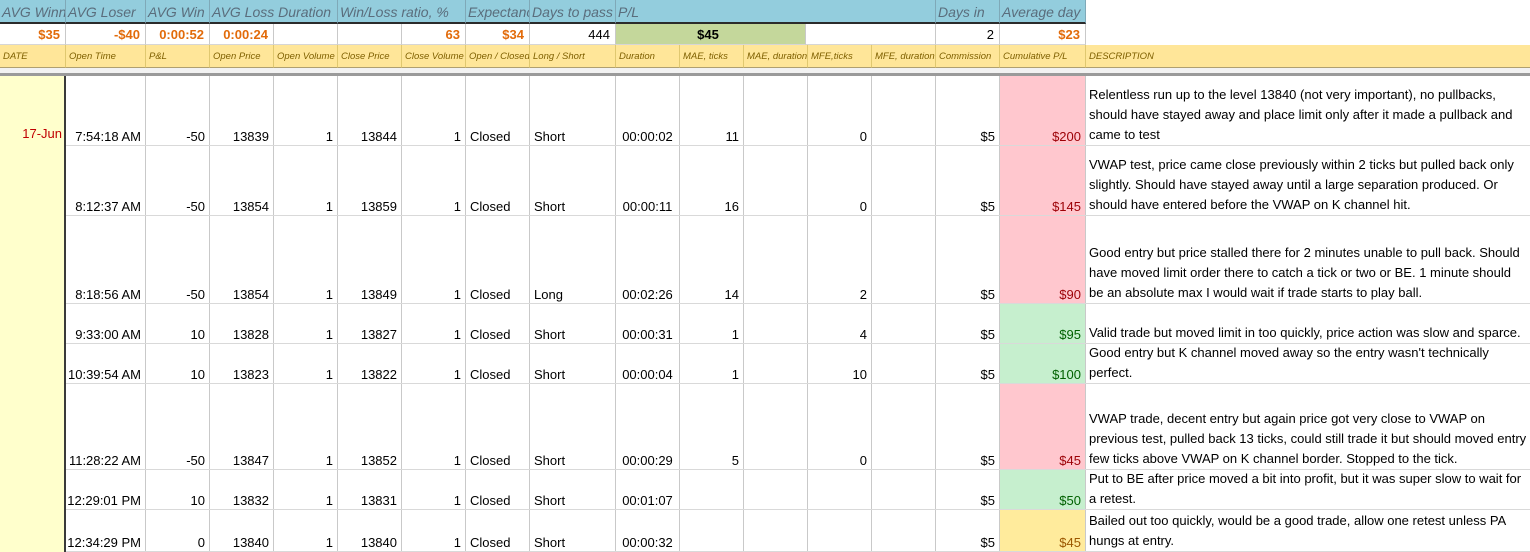  I want to click on mae-ticks-cell, so click(712, 489).